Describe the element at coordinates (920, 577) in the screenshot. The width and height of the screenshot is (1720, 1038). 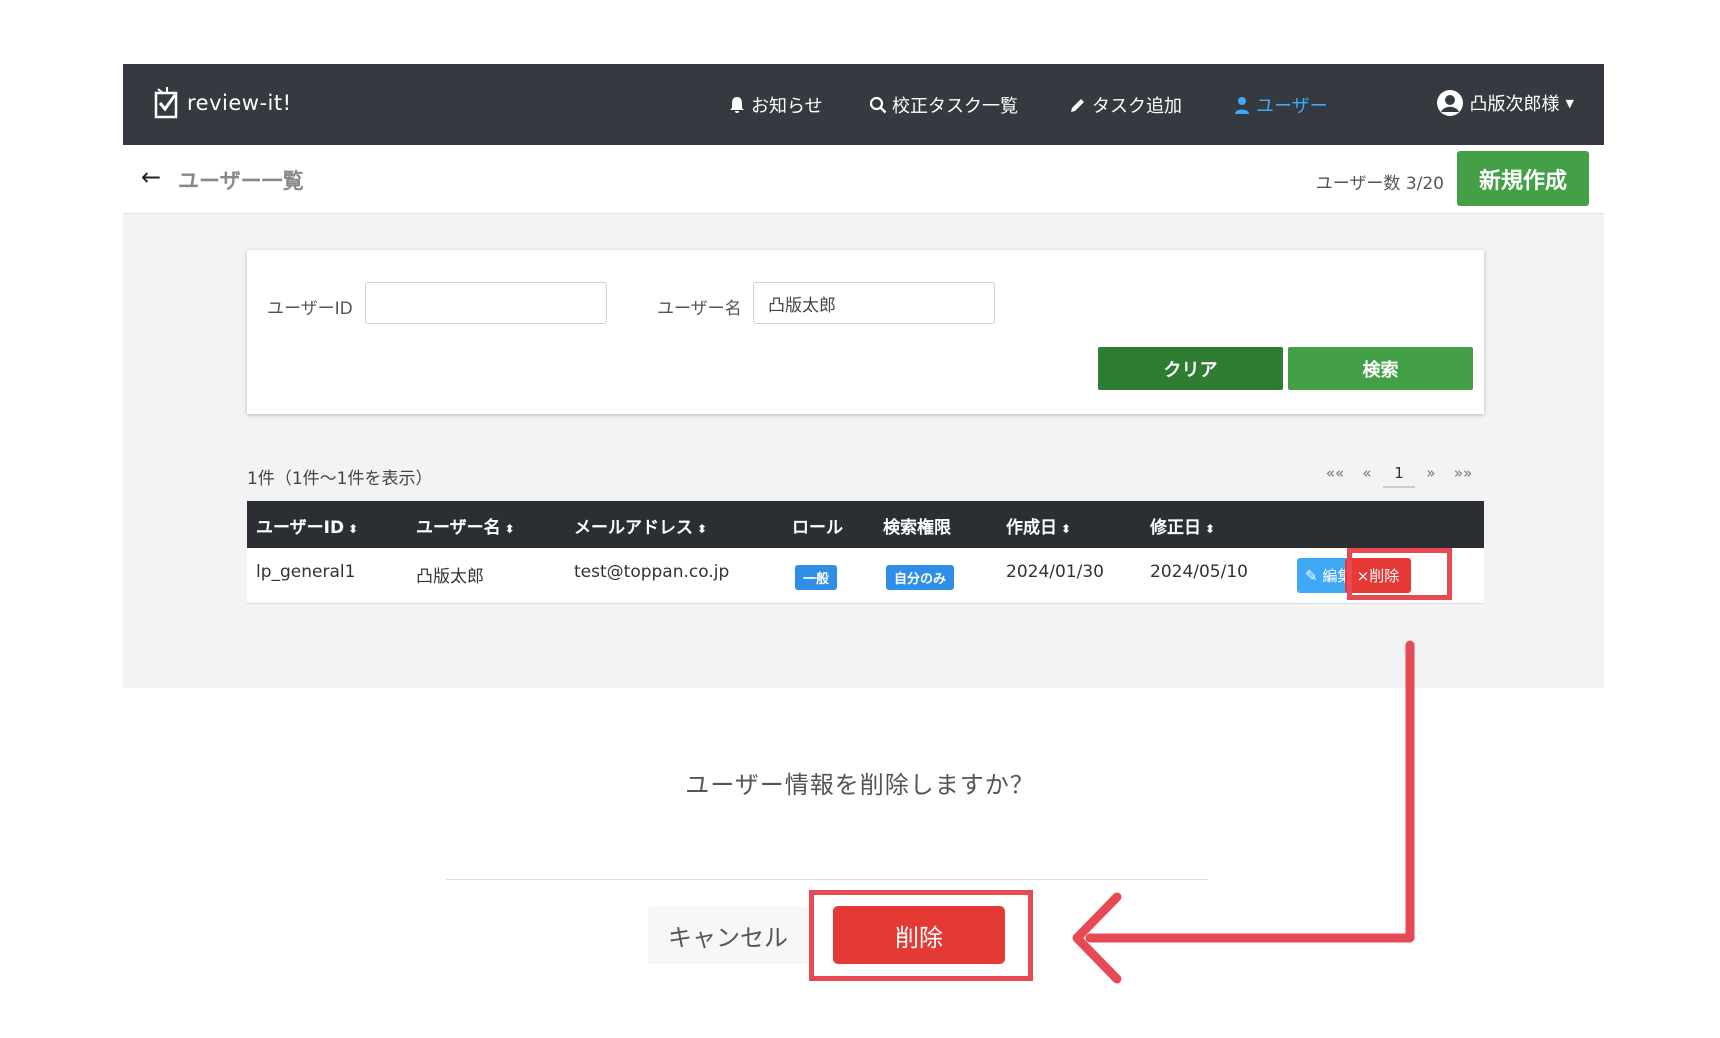
I see `search-scope-badge: 自分のみ` at that location.